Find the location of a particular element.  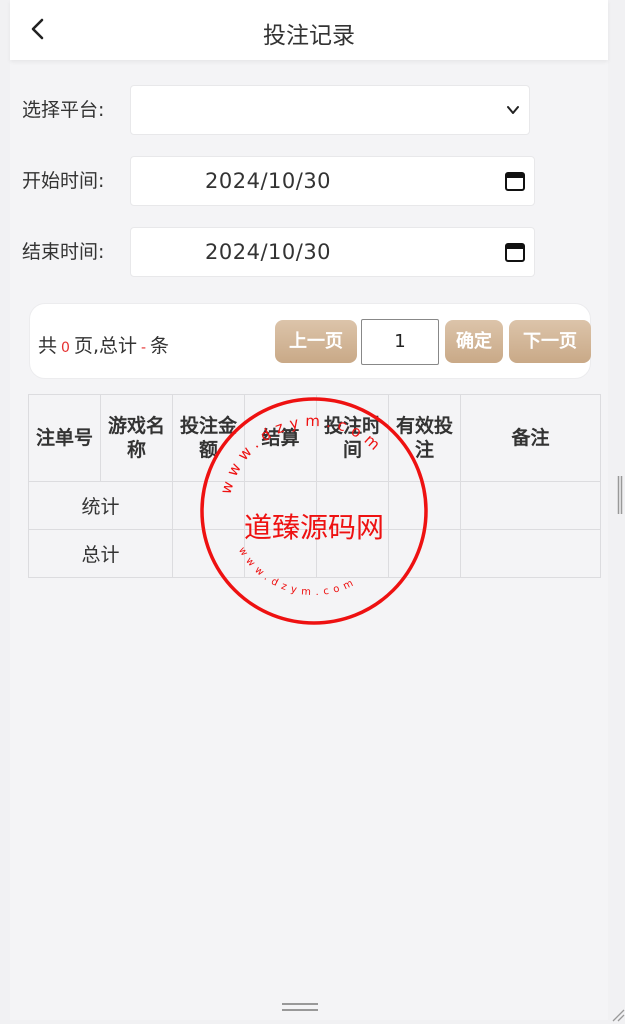

scrollbar-grip-icon is located at coordinates (620, 495).